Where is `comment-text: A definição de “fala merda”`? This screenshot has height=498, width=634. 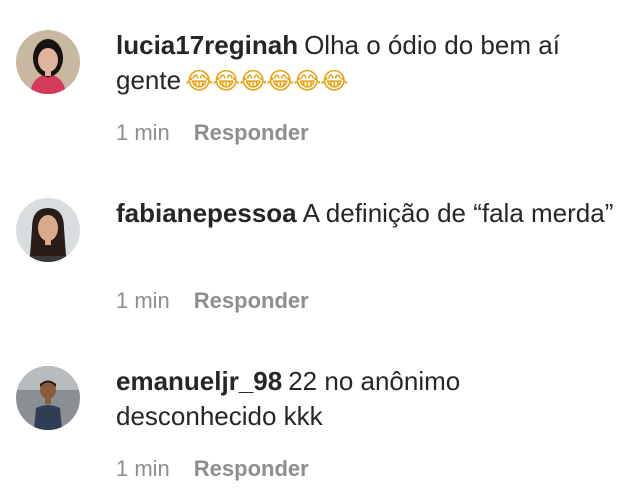 comment-text: A definição de “fala merda” is located at coordinates (458, 213).